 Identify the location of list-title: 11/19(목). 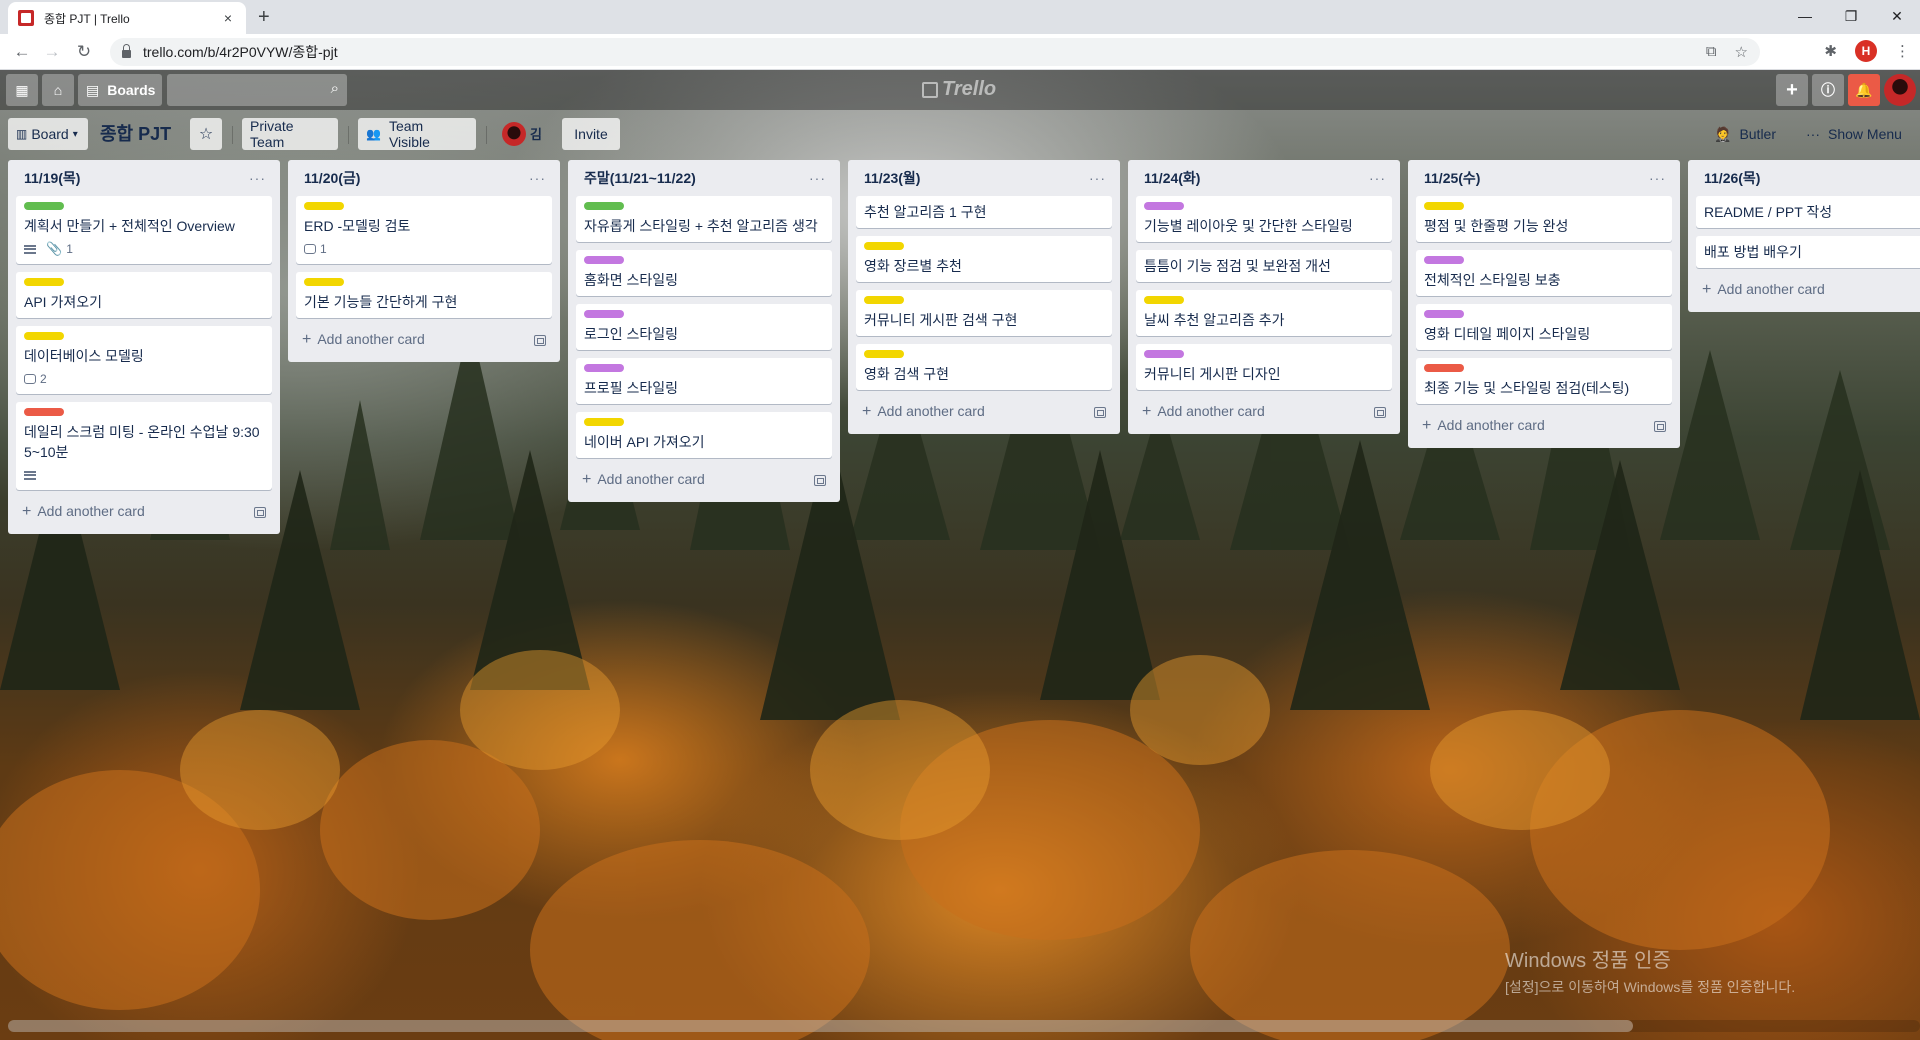
(52, 178).